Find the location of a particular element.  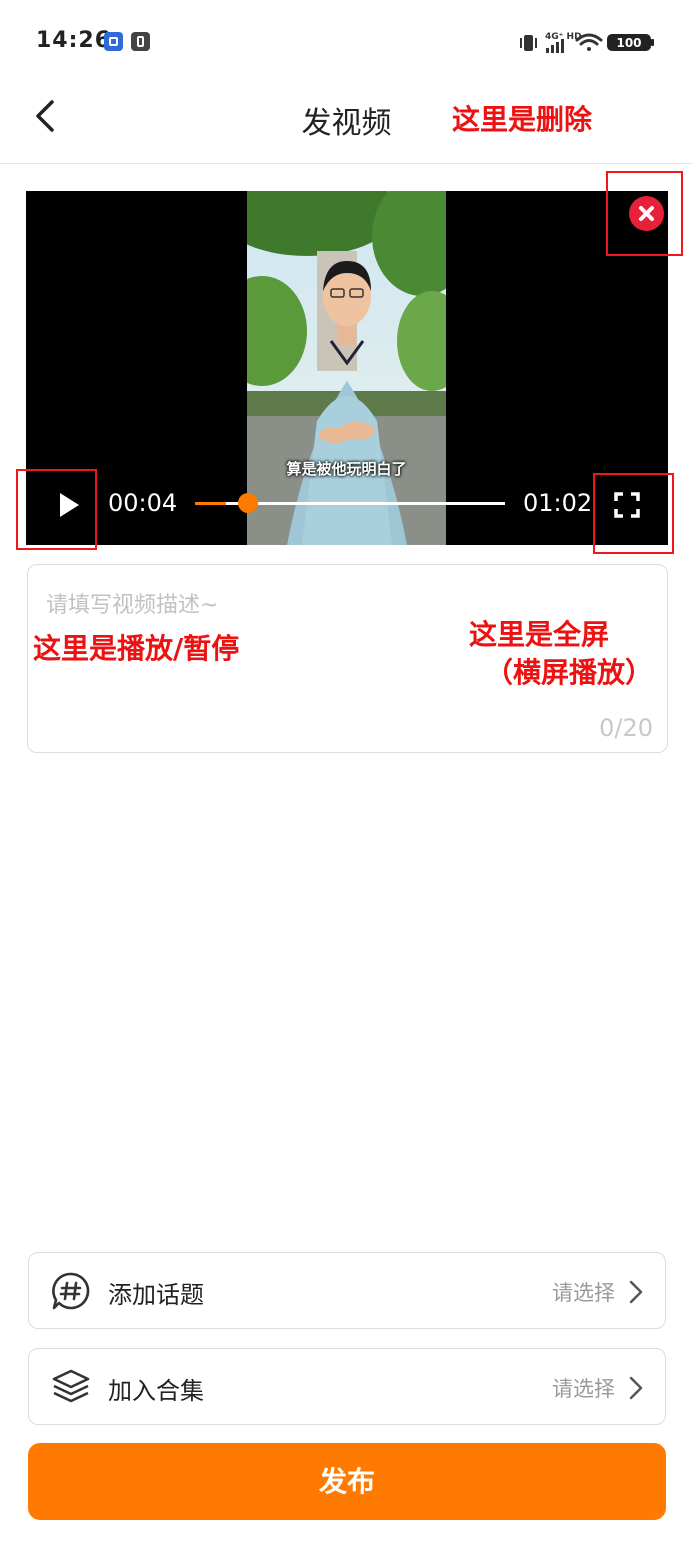

add-collection-label: 加入合集 is located at coordinates (156, 1391).